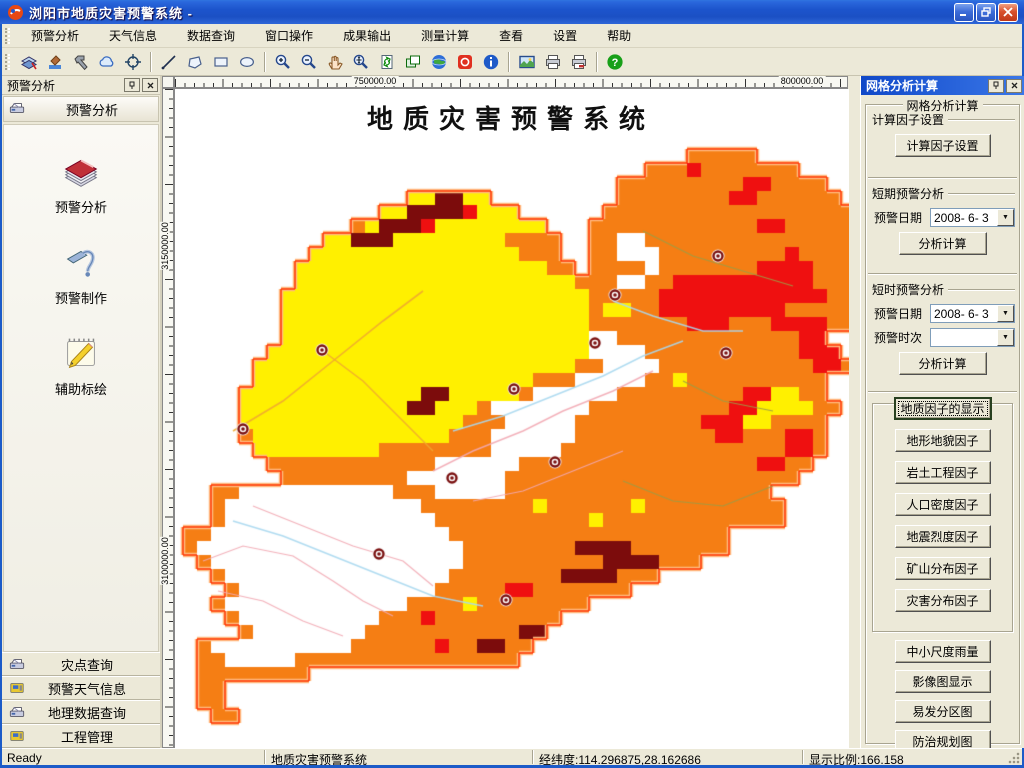  I want to click on left-panel-title: 预警分析, so click(31, 85).